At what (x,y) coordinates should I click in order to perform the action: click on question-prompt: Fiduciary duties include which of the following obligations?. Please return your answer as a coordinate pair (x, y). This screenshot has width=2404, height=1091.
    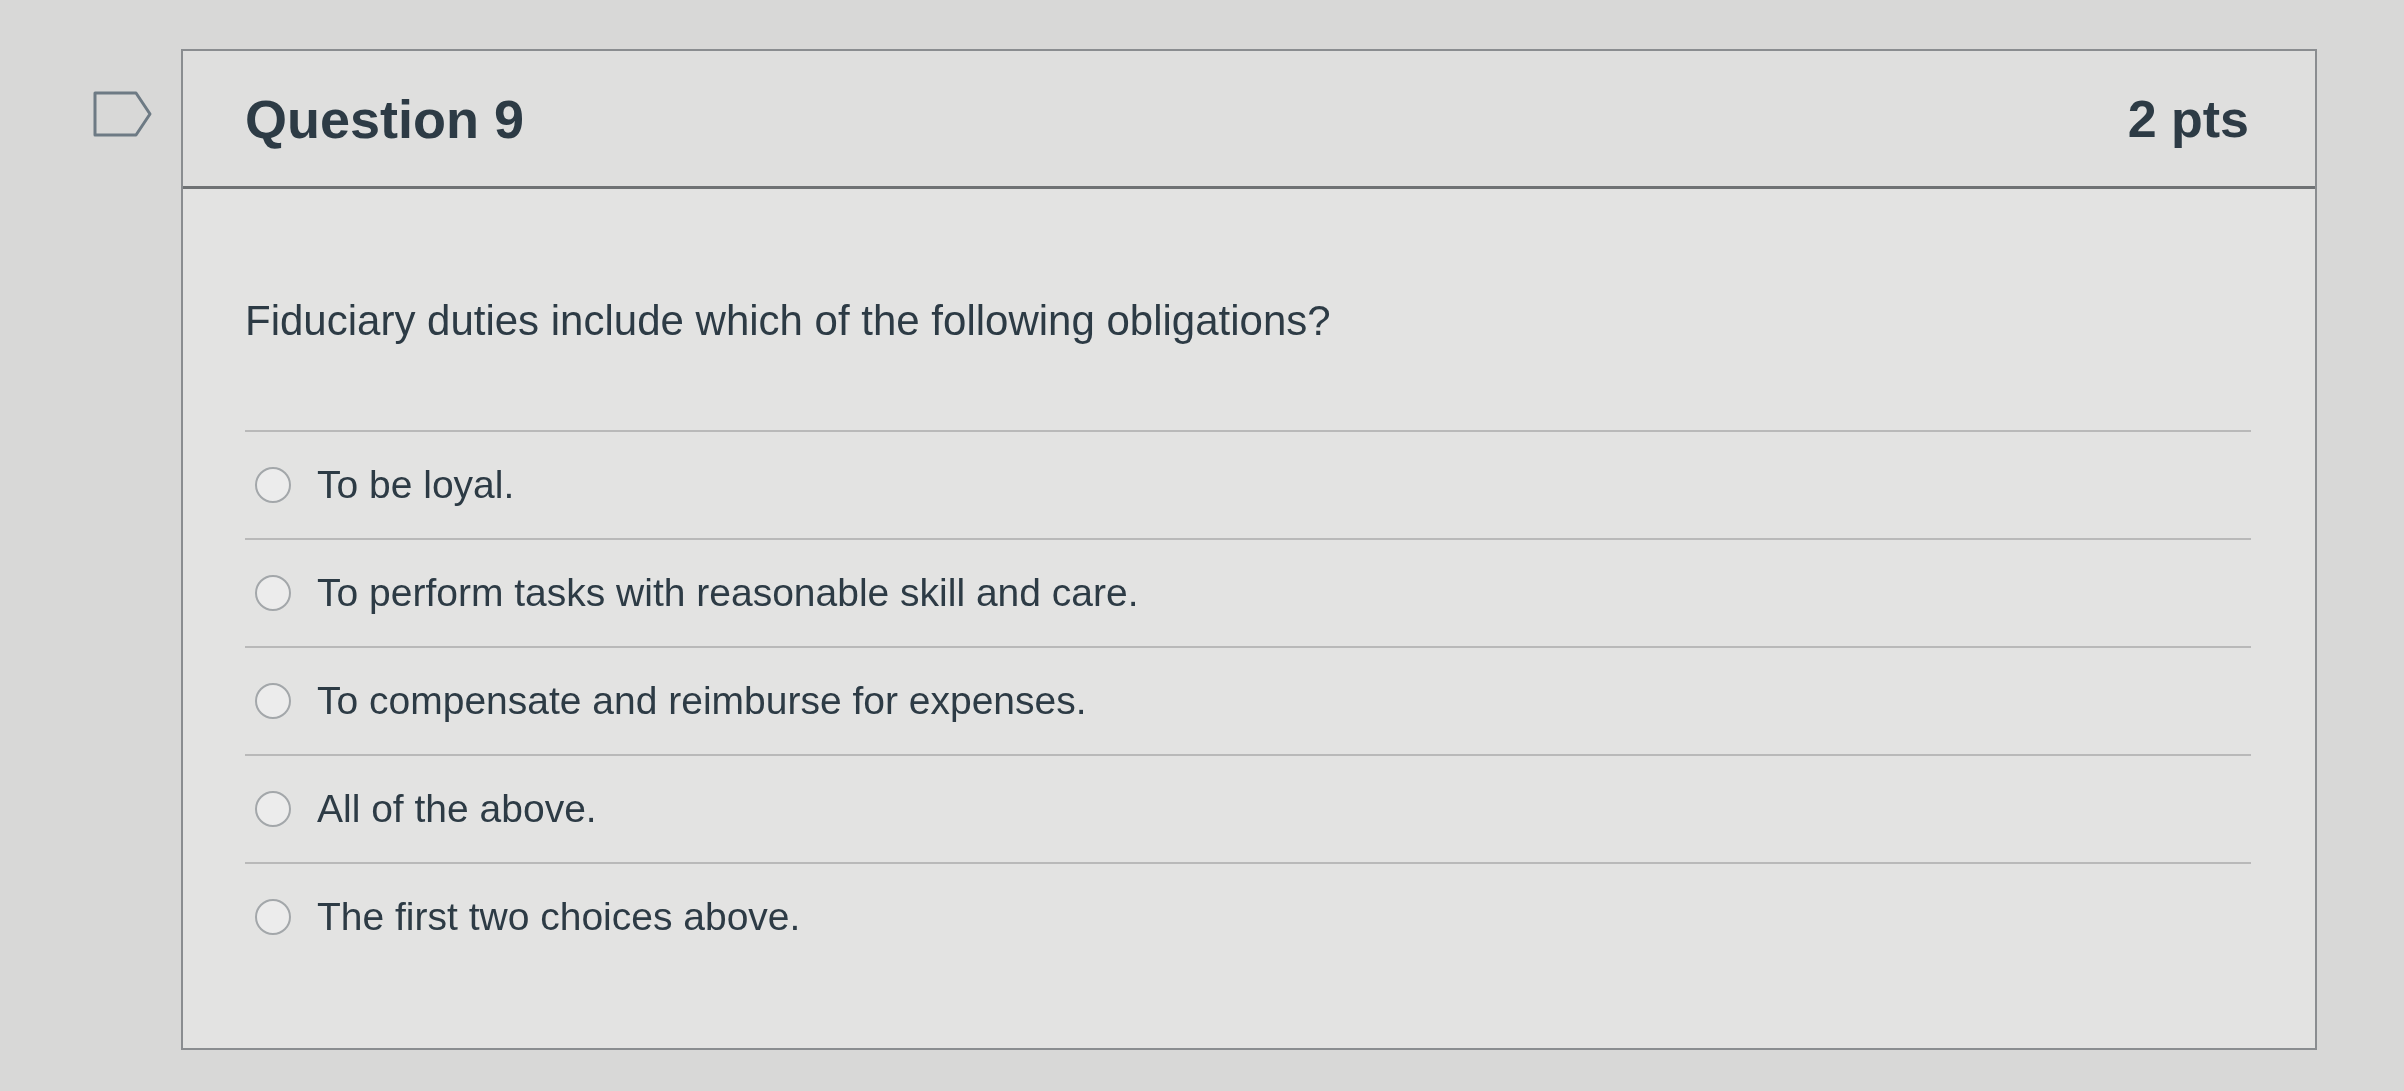
    Looking at the image, I should click on (788, 321).